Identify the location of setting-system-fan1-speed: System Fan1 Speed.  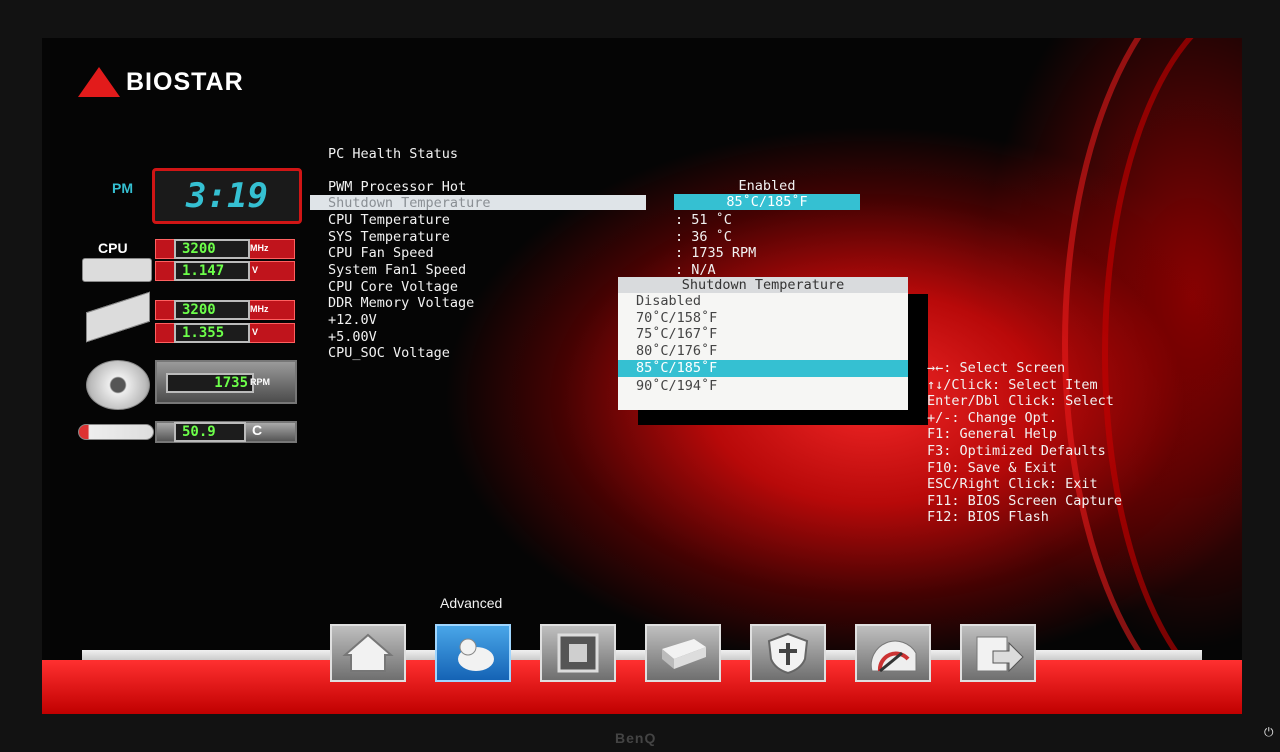
(397, 270).